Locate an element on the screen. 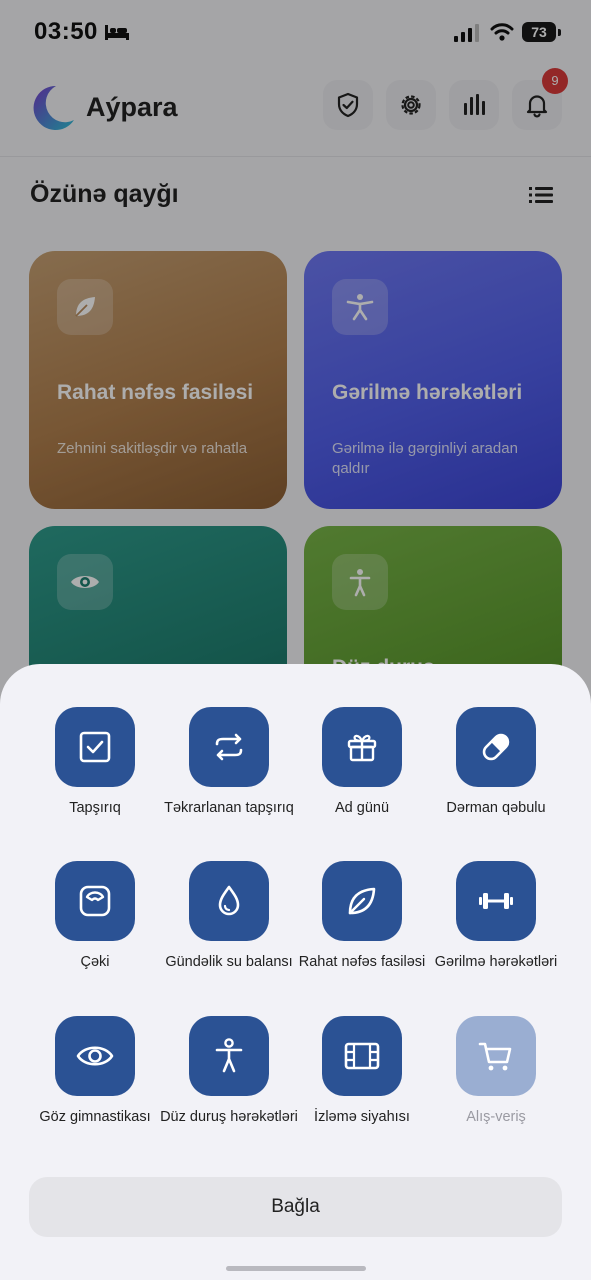 This screenshot has width=591, height=1280. sheet-item-water-balance: Gündəlik su balansı is located at coordinates (229, 916).